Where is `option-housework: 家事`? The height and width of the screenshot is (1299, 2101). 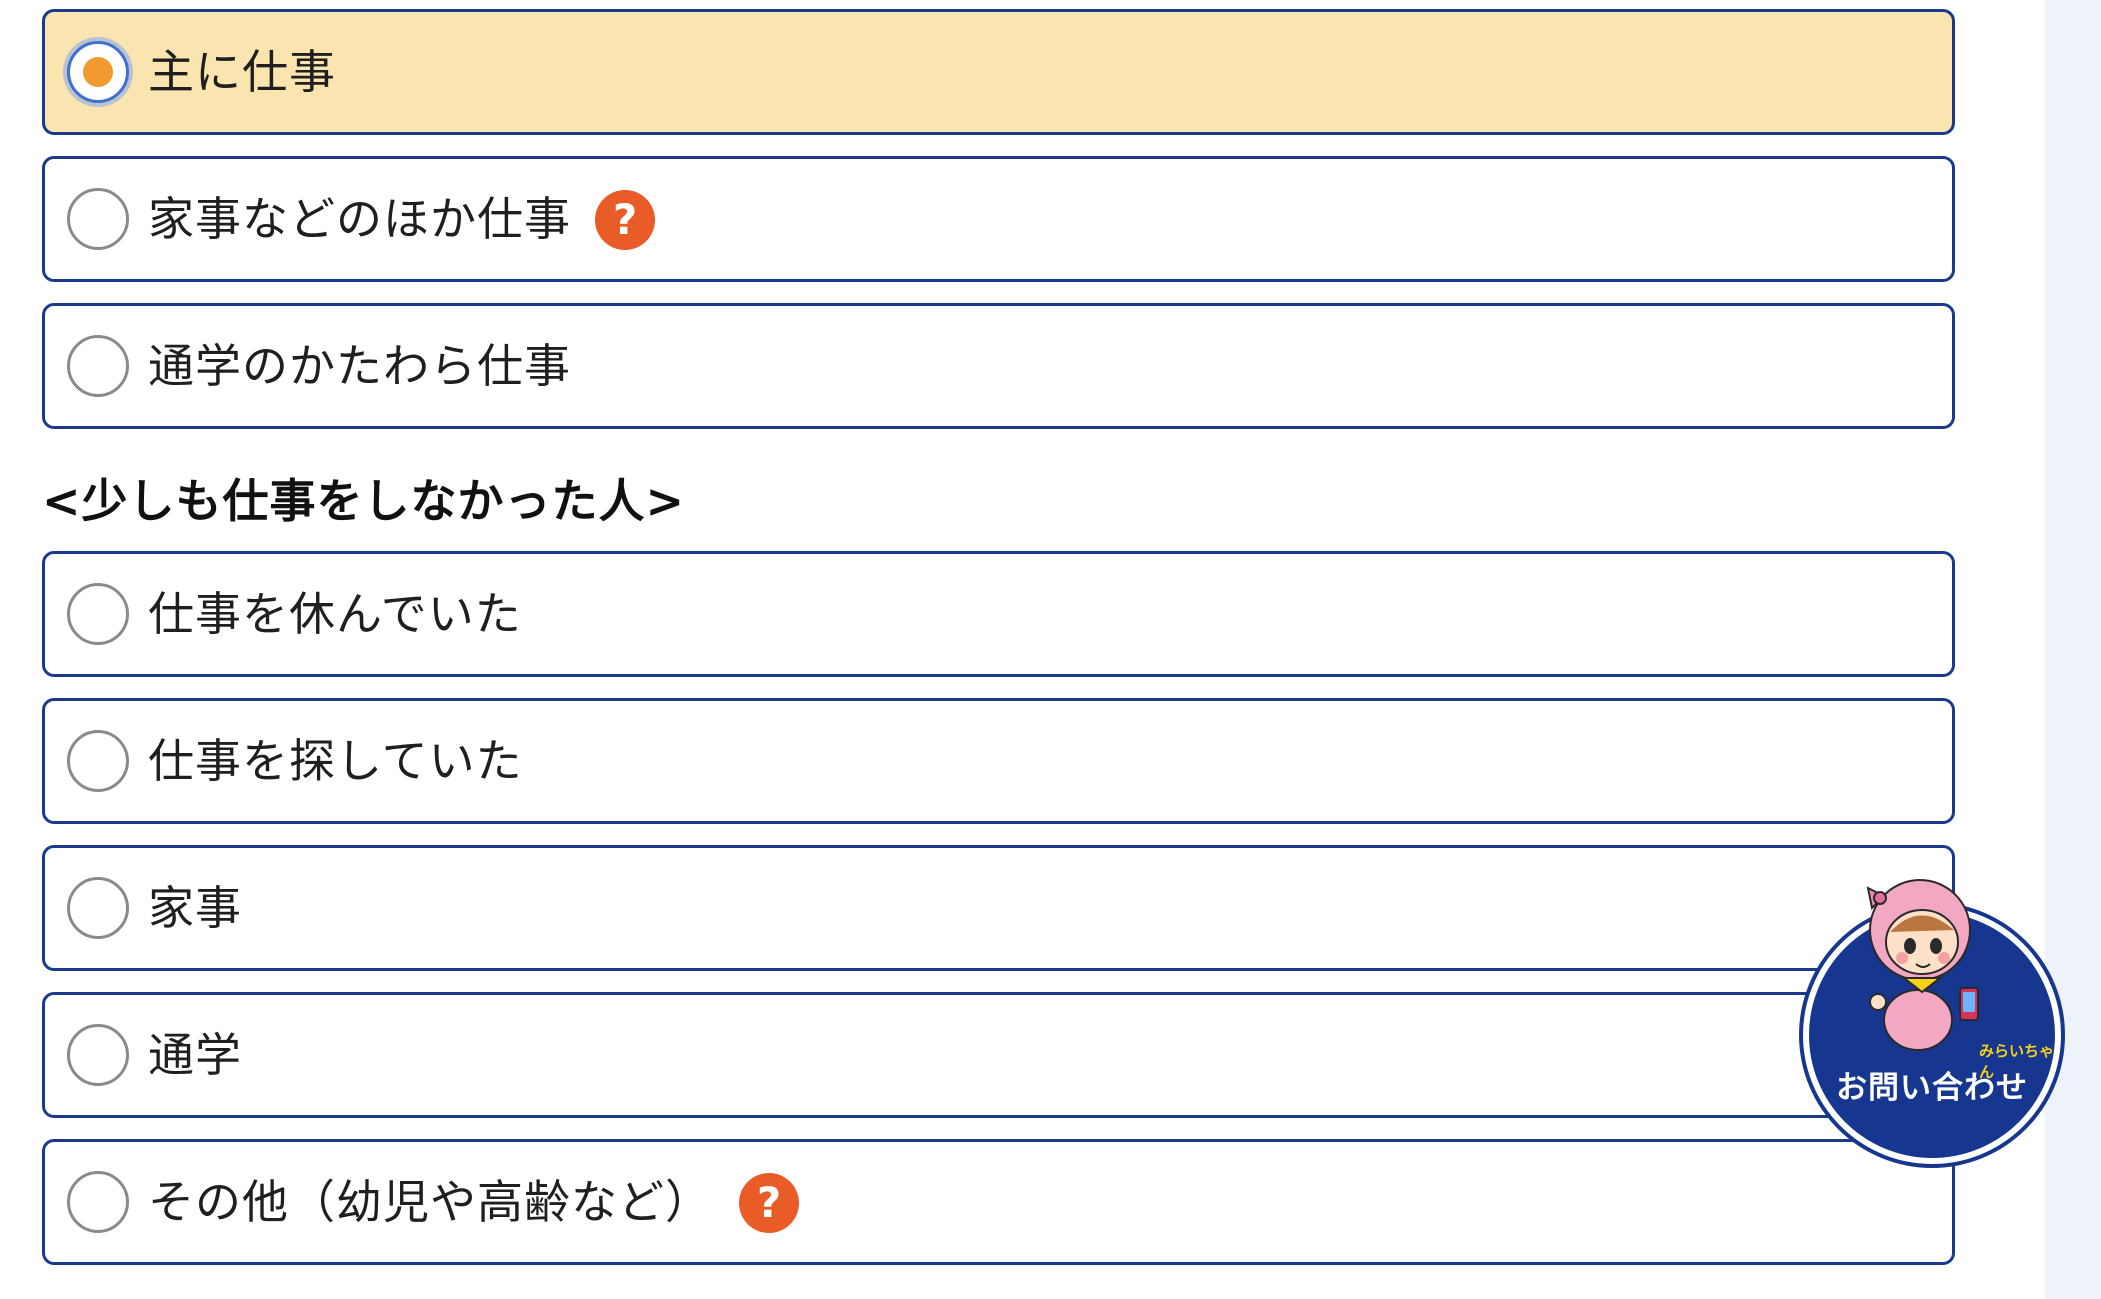 option-housework: 家事 is located at coordinates (998, 908).